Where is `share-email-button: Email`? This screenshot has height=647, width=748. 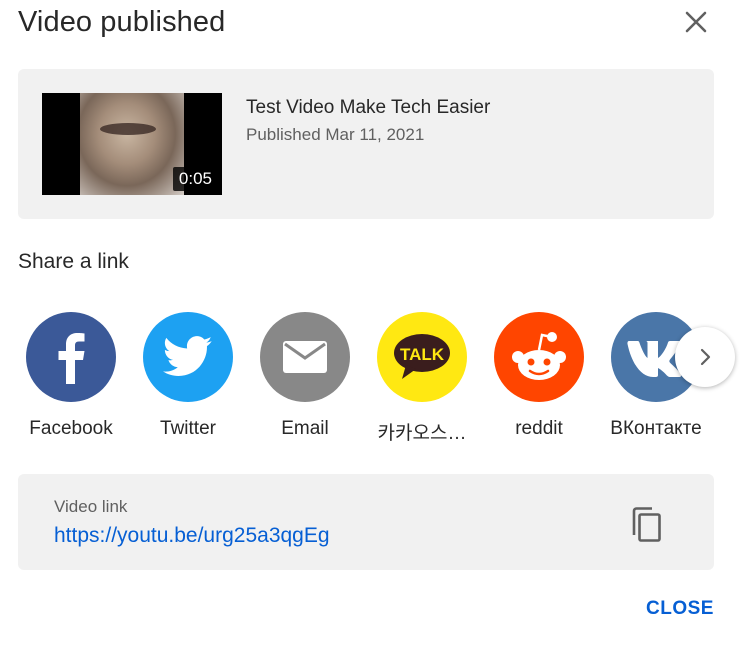
share-email-button: Email is located at coordinates (305, 376).